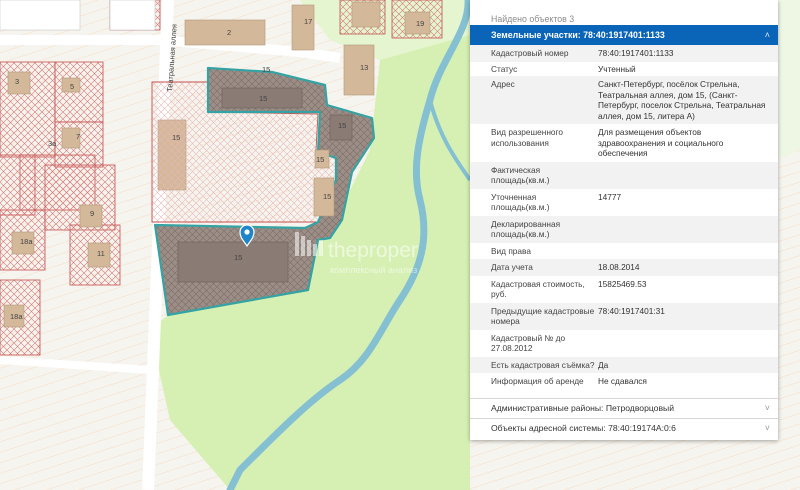 The width and height of the screenshot is (800, 490). What do you see at coordinates (636, 53) in the screenshot?
I see `attribute-value: 78:40:1917401:1133` at bounding box center [636, 53].